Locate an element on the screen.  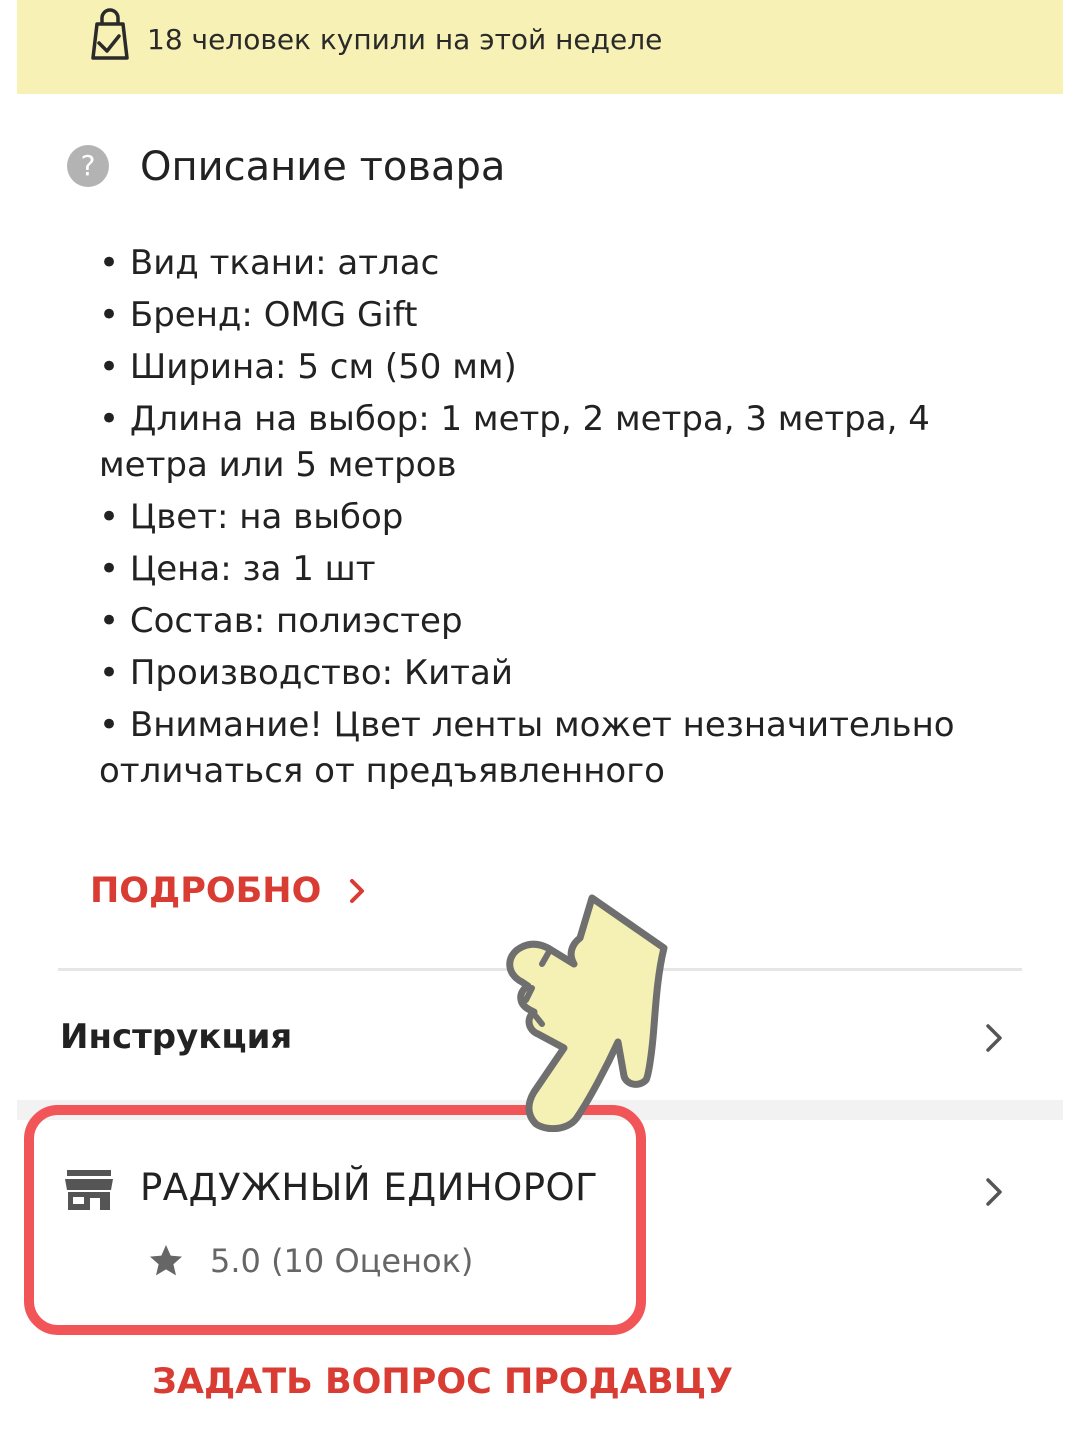
divider is located at coordinates (540, 969).